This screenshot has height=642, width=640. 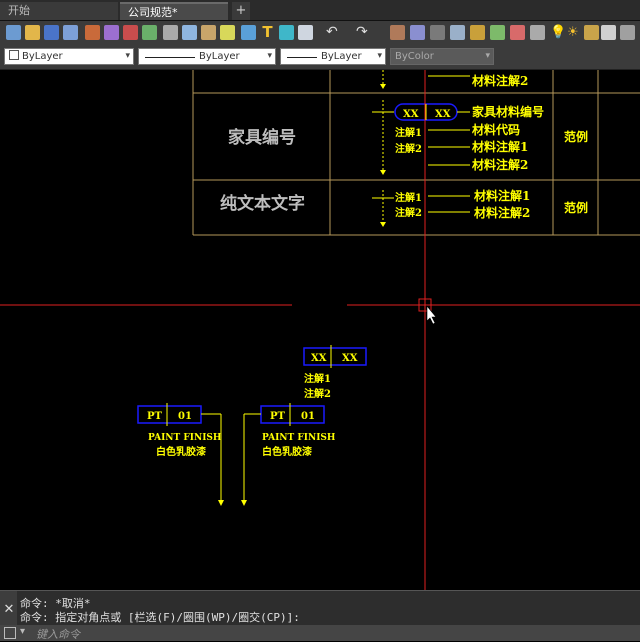 I want to click on tag-pt-block-b: PT 01 PAINT FINISH 白色乳胶漆, so click(x=288, y=454).